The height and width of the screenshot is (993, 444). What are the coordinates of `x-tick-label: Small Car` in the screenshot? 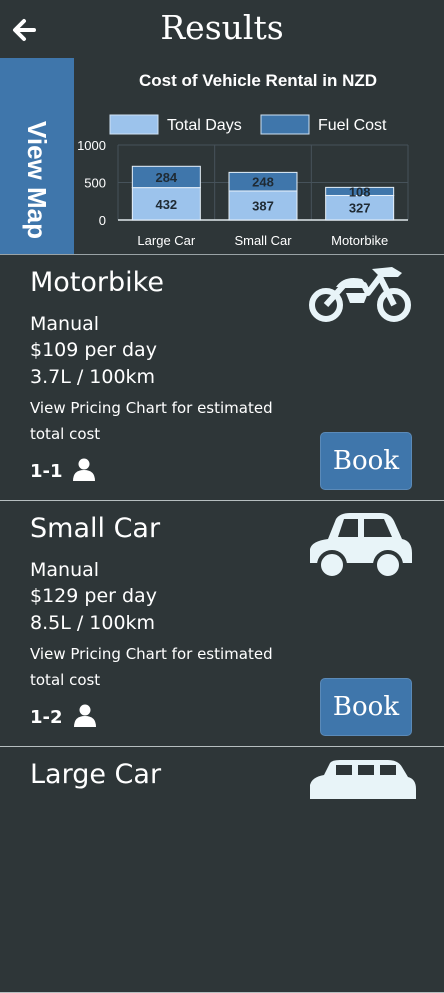 It's located at (263, 240).